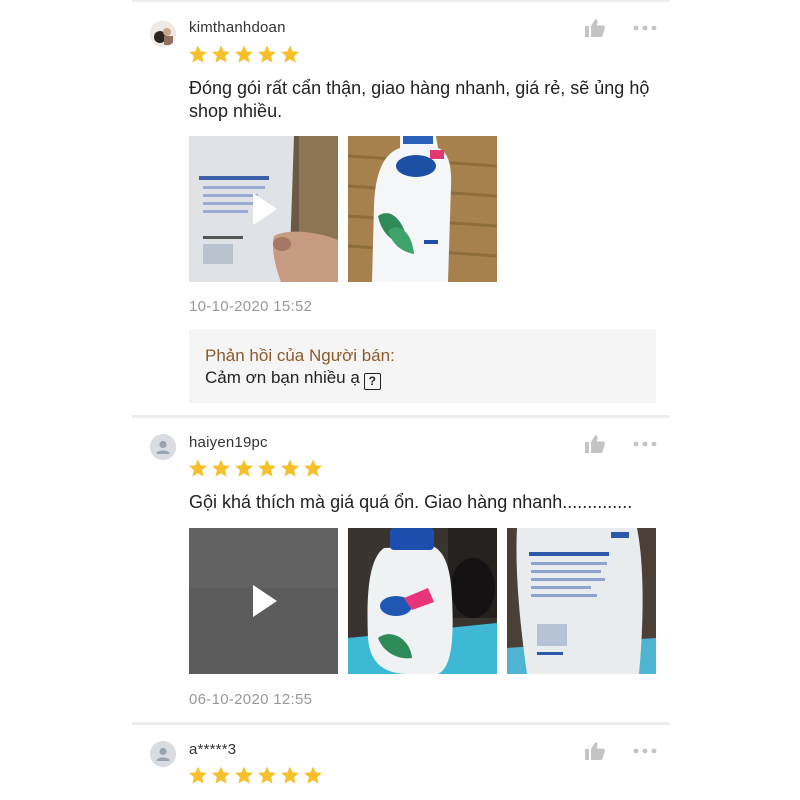  What do you see at coordinates (300, 355) in the screenshot?
I see `seller-reply-label: Phản hồi của Người bán:` at bounding box center [300, 355].